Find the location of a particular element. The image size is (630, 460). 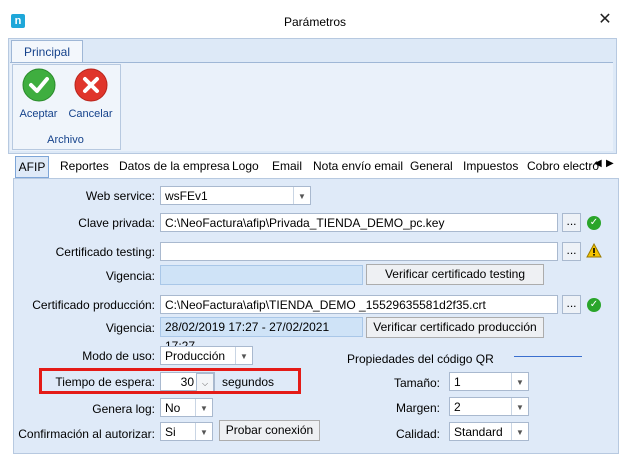

qr-size-select: 1 ▼ is located at coordinates (489, 381).